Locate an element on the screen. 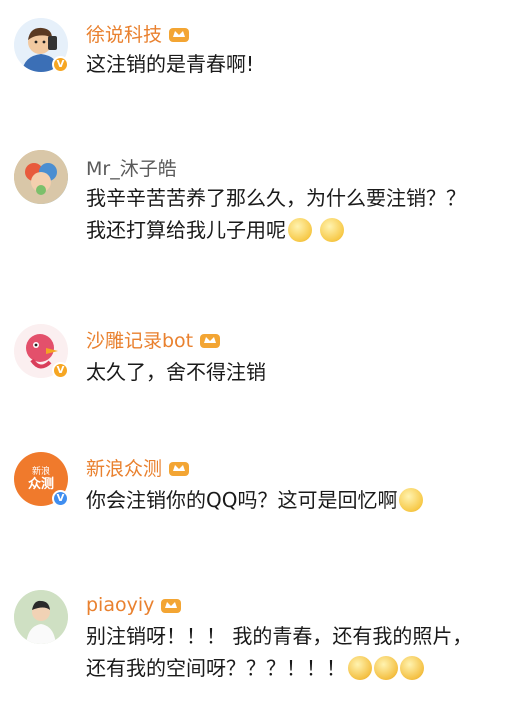 The height and width of the screenshot is (712, 514). comment-author: 沙雕记录bot is located at coordinates (153, 339).